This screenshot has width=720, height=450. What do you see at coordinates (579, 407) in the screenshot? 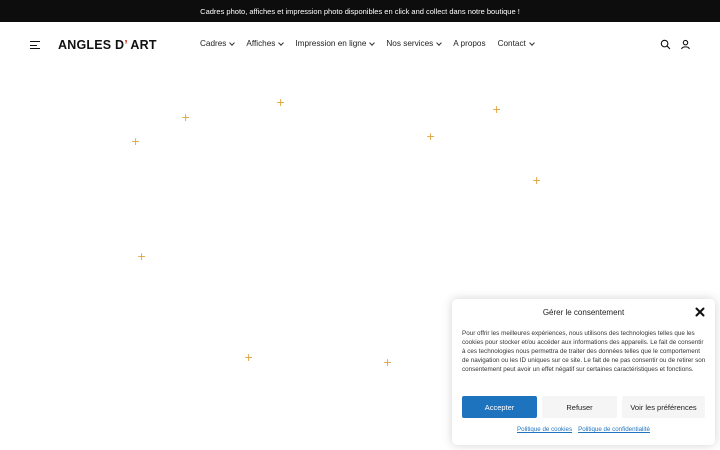
I see `refuse-button: Refuser` at bounding box center [579, 407].